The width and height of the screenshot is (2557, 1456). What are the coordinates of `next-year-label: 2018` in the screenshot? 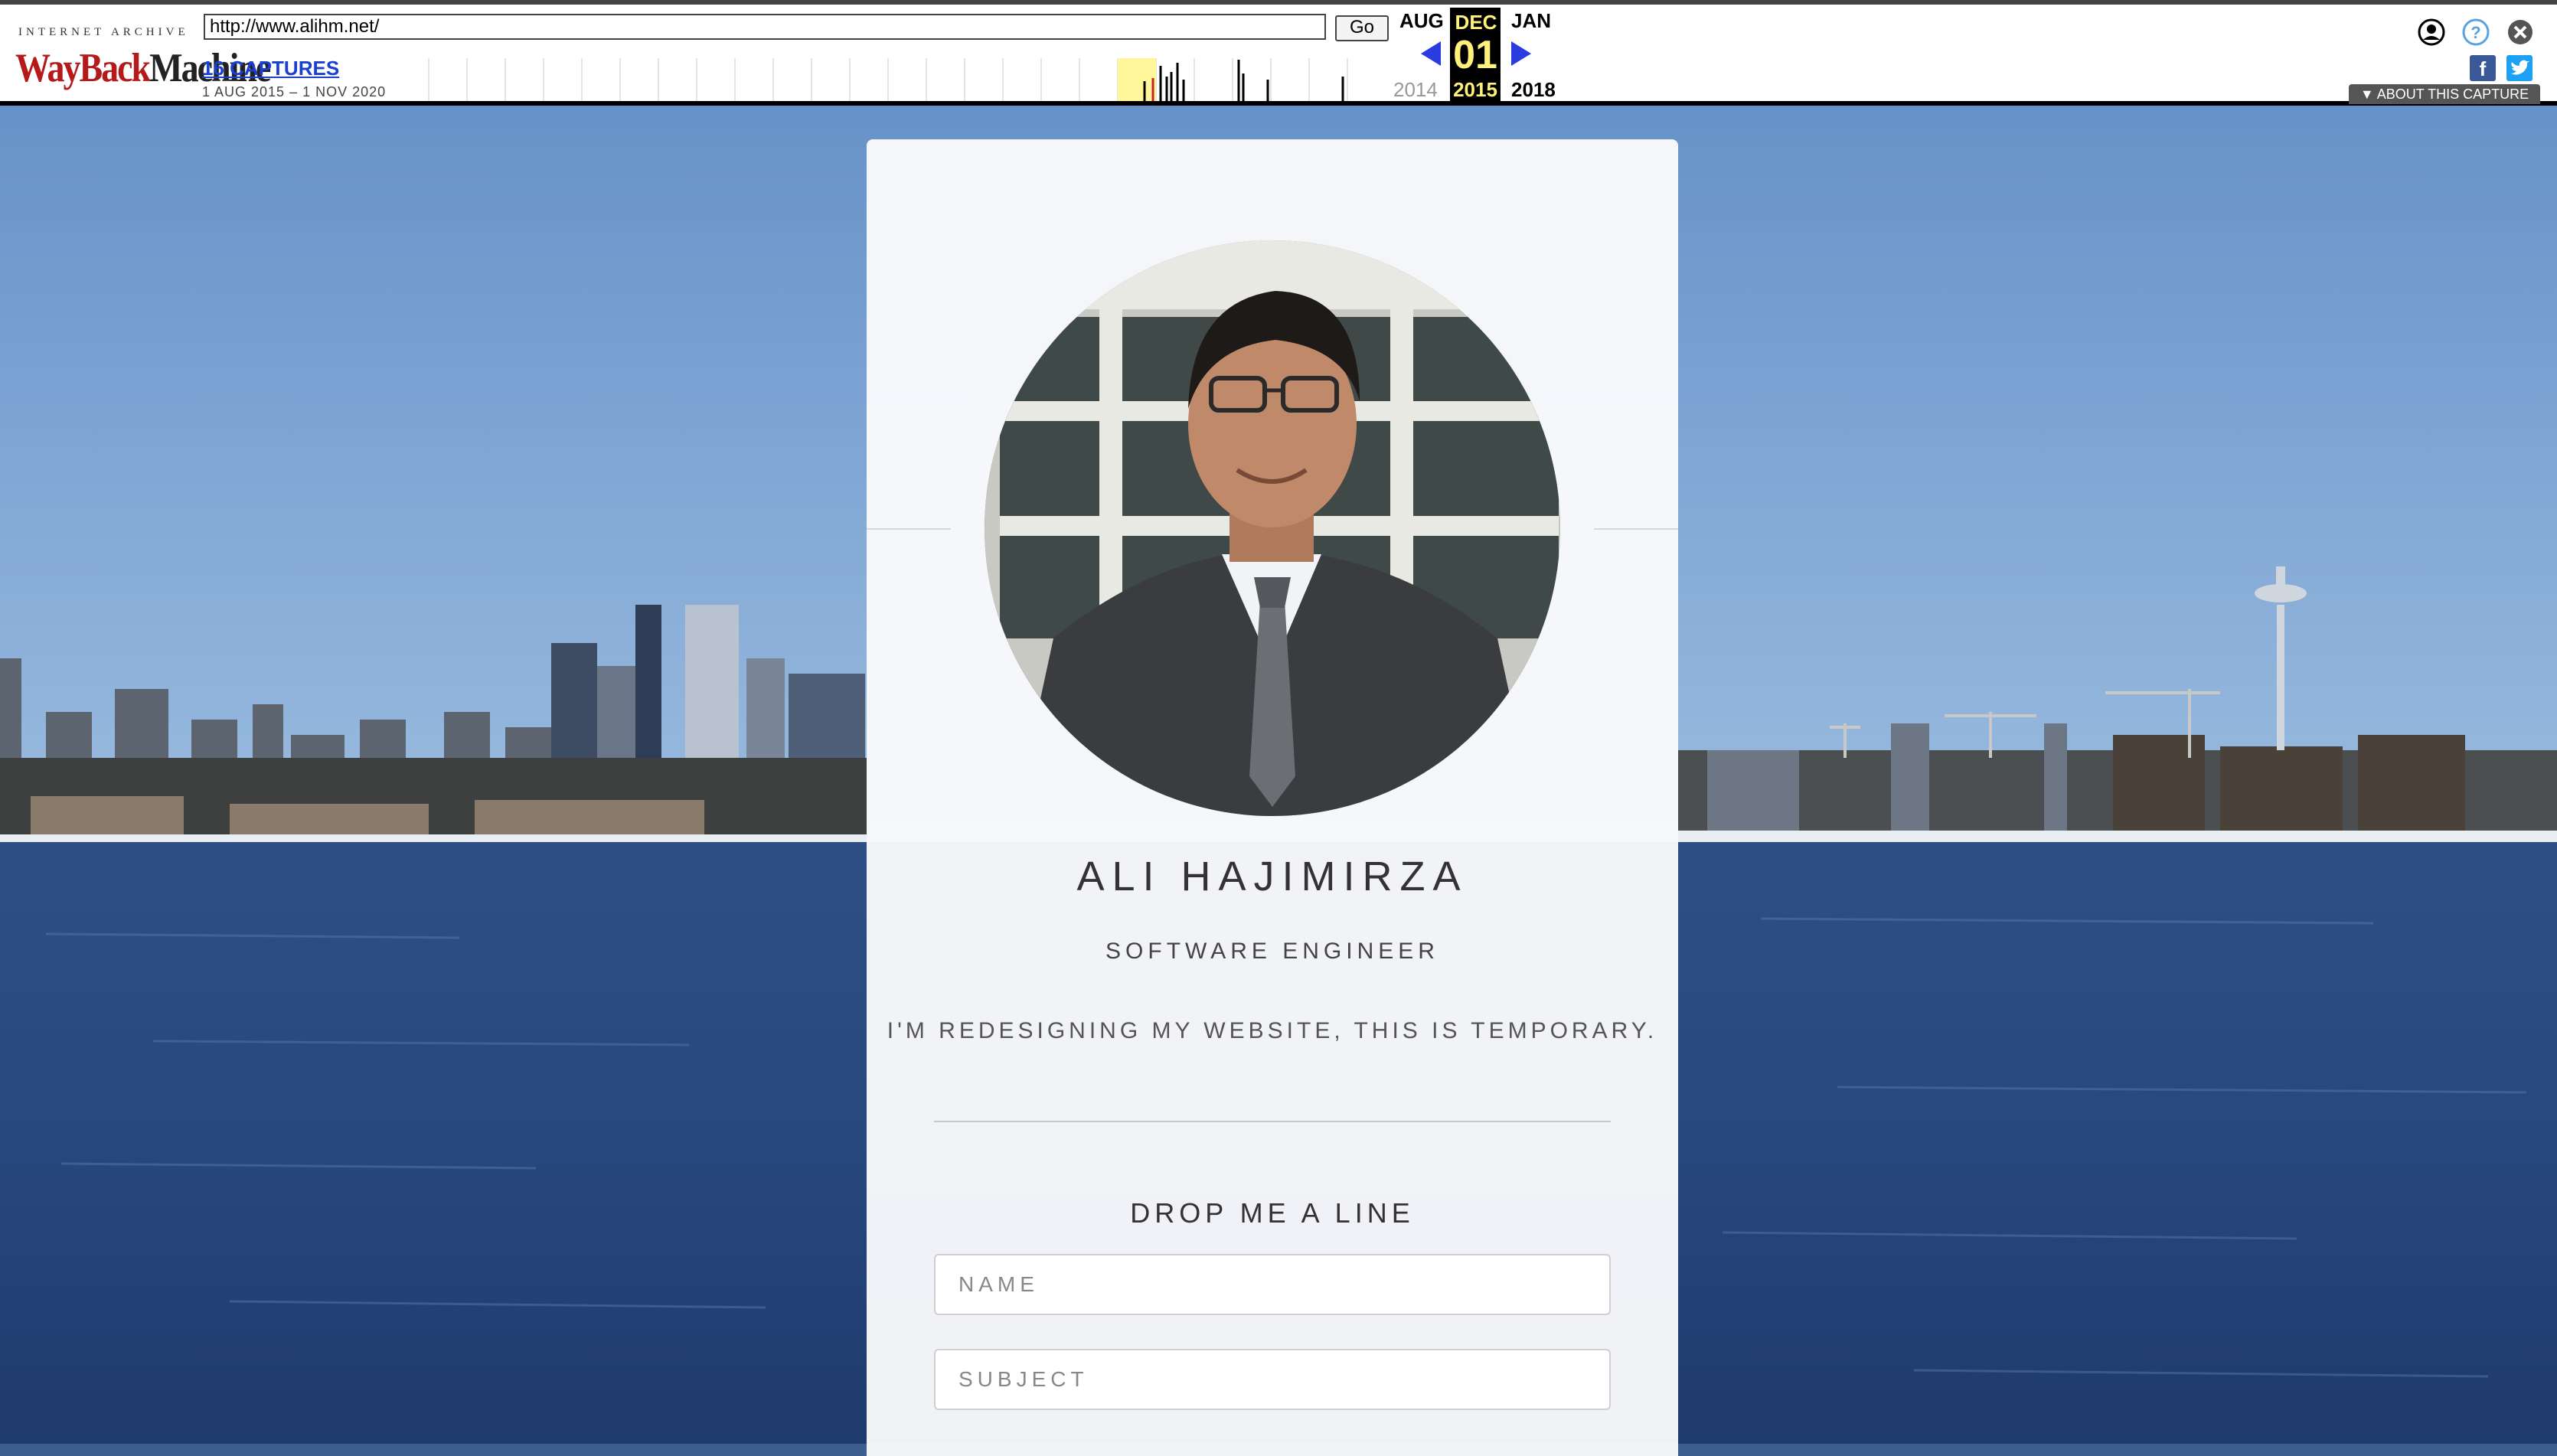 It's located at (1533, 90).